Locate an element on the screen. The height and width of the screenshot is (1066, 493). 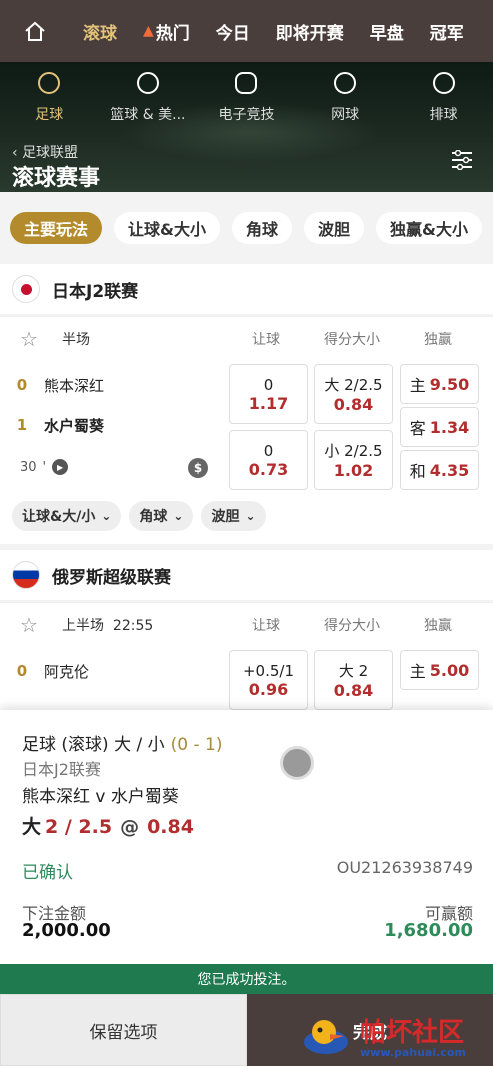
japan-flag-icon is located at coordinates (26, 289).